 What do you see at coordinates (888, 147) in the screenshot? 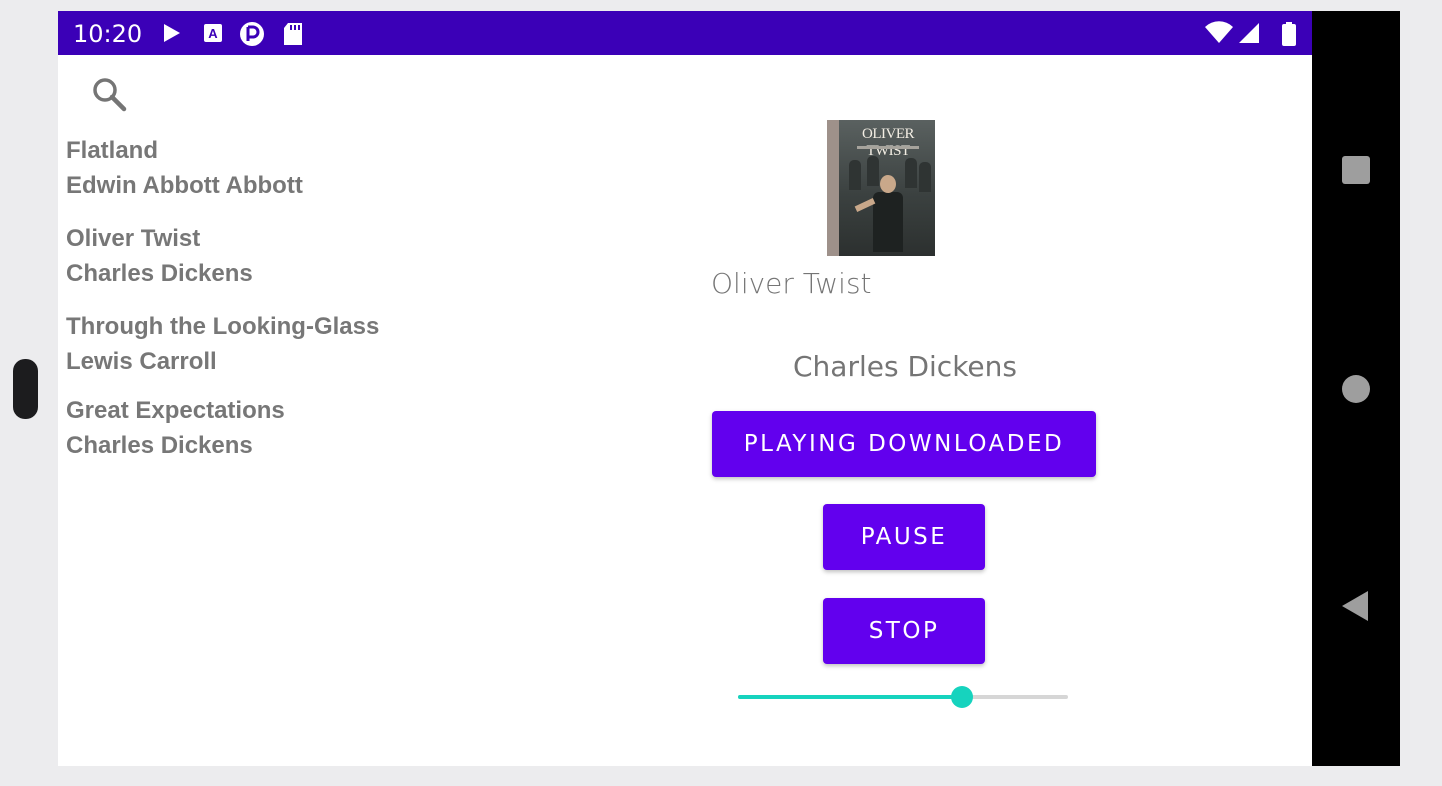
I see `cover-subtitle-line` at bounding box center [888, 147].